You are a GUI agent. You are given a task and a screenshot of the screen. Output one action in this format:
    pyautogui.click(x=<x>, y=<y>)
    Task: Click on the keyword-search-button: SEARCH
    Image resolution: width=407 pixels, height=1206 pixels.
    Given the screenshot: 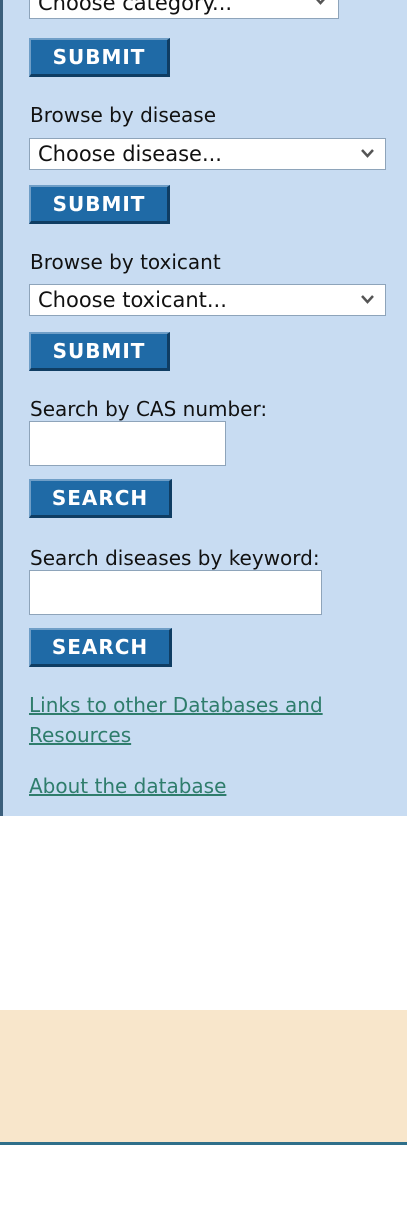 What is the action you would take?
    pyautogui.click(x=100, y=647)
    